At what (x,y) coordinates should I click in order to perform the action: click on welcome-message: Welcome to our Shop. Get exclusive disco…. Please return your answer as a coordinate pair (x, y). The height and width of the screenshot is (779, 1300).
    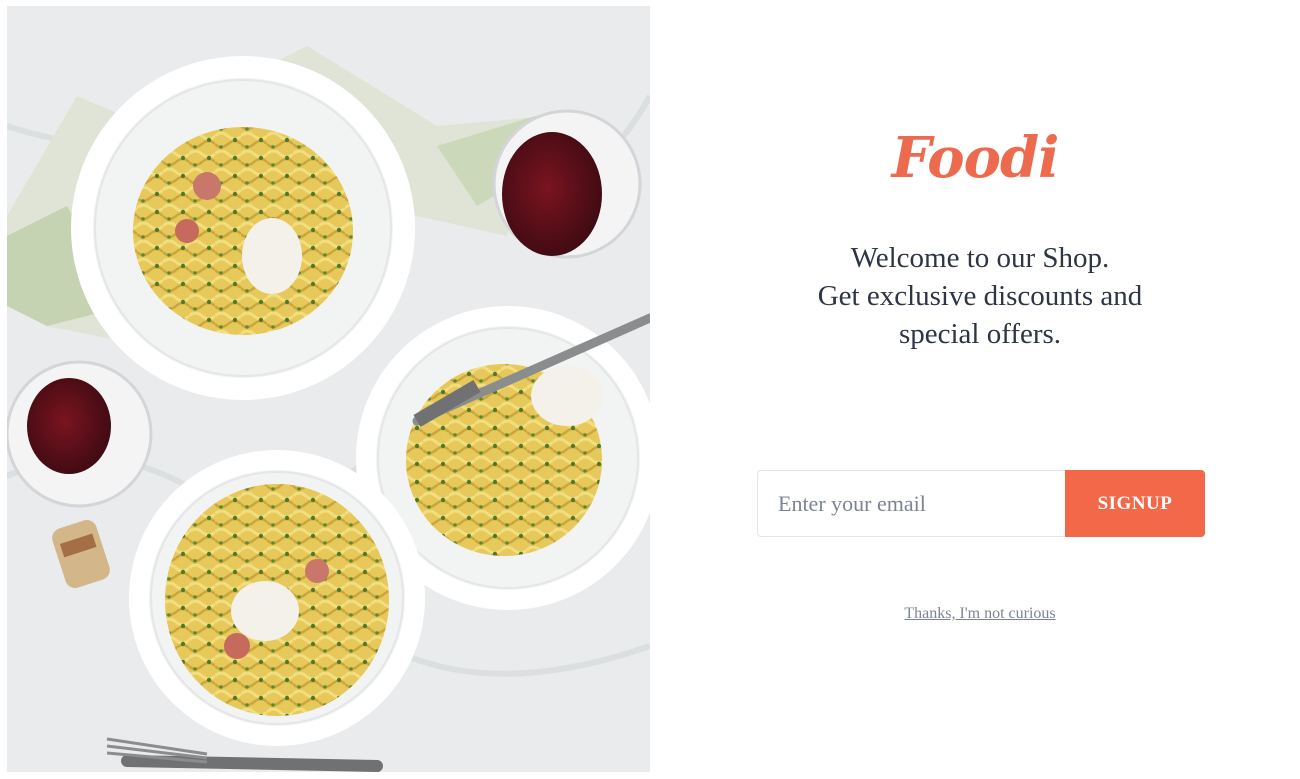
    Looking at the image, I should click on (975, 296).